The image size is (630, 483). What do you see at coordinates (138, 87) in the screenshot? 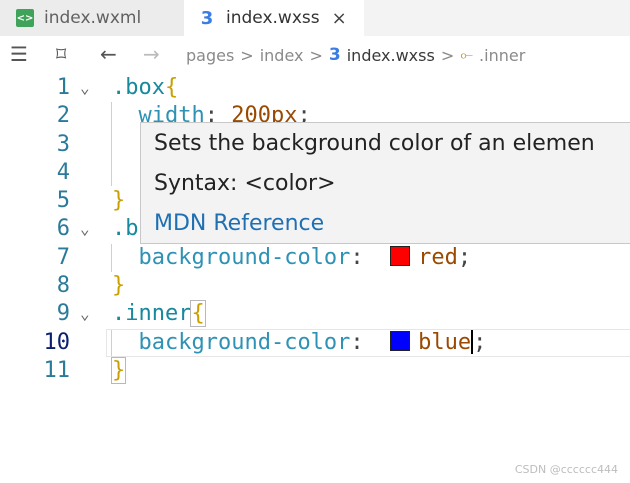
I see `css-selector: .box` at bounding box center [138, 87].